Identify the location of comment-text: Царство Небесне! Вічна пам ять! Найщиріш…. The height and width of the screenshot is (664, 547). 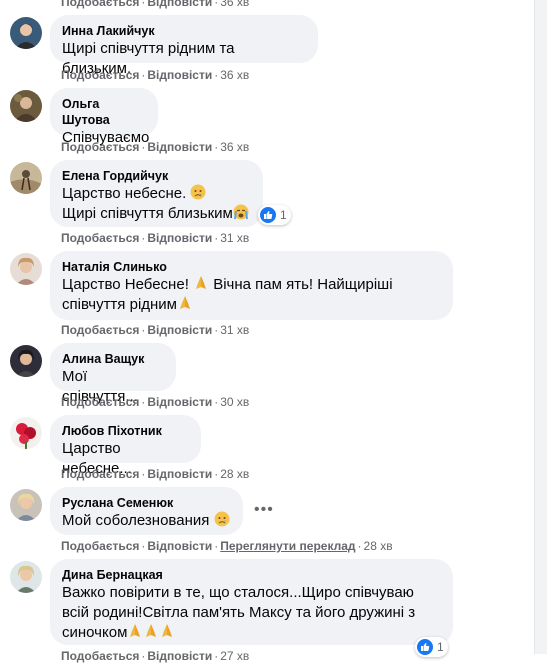
(227, 284).